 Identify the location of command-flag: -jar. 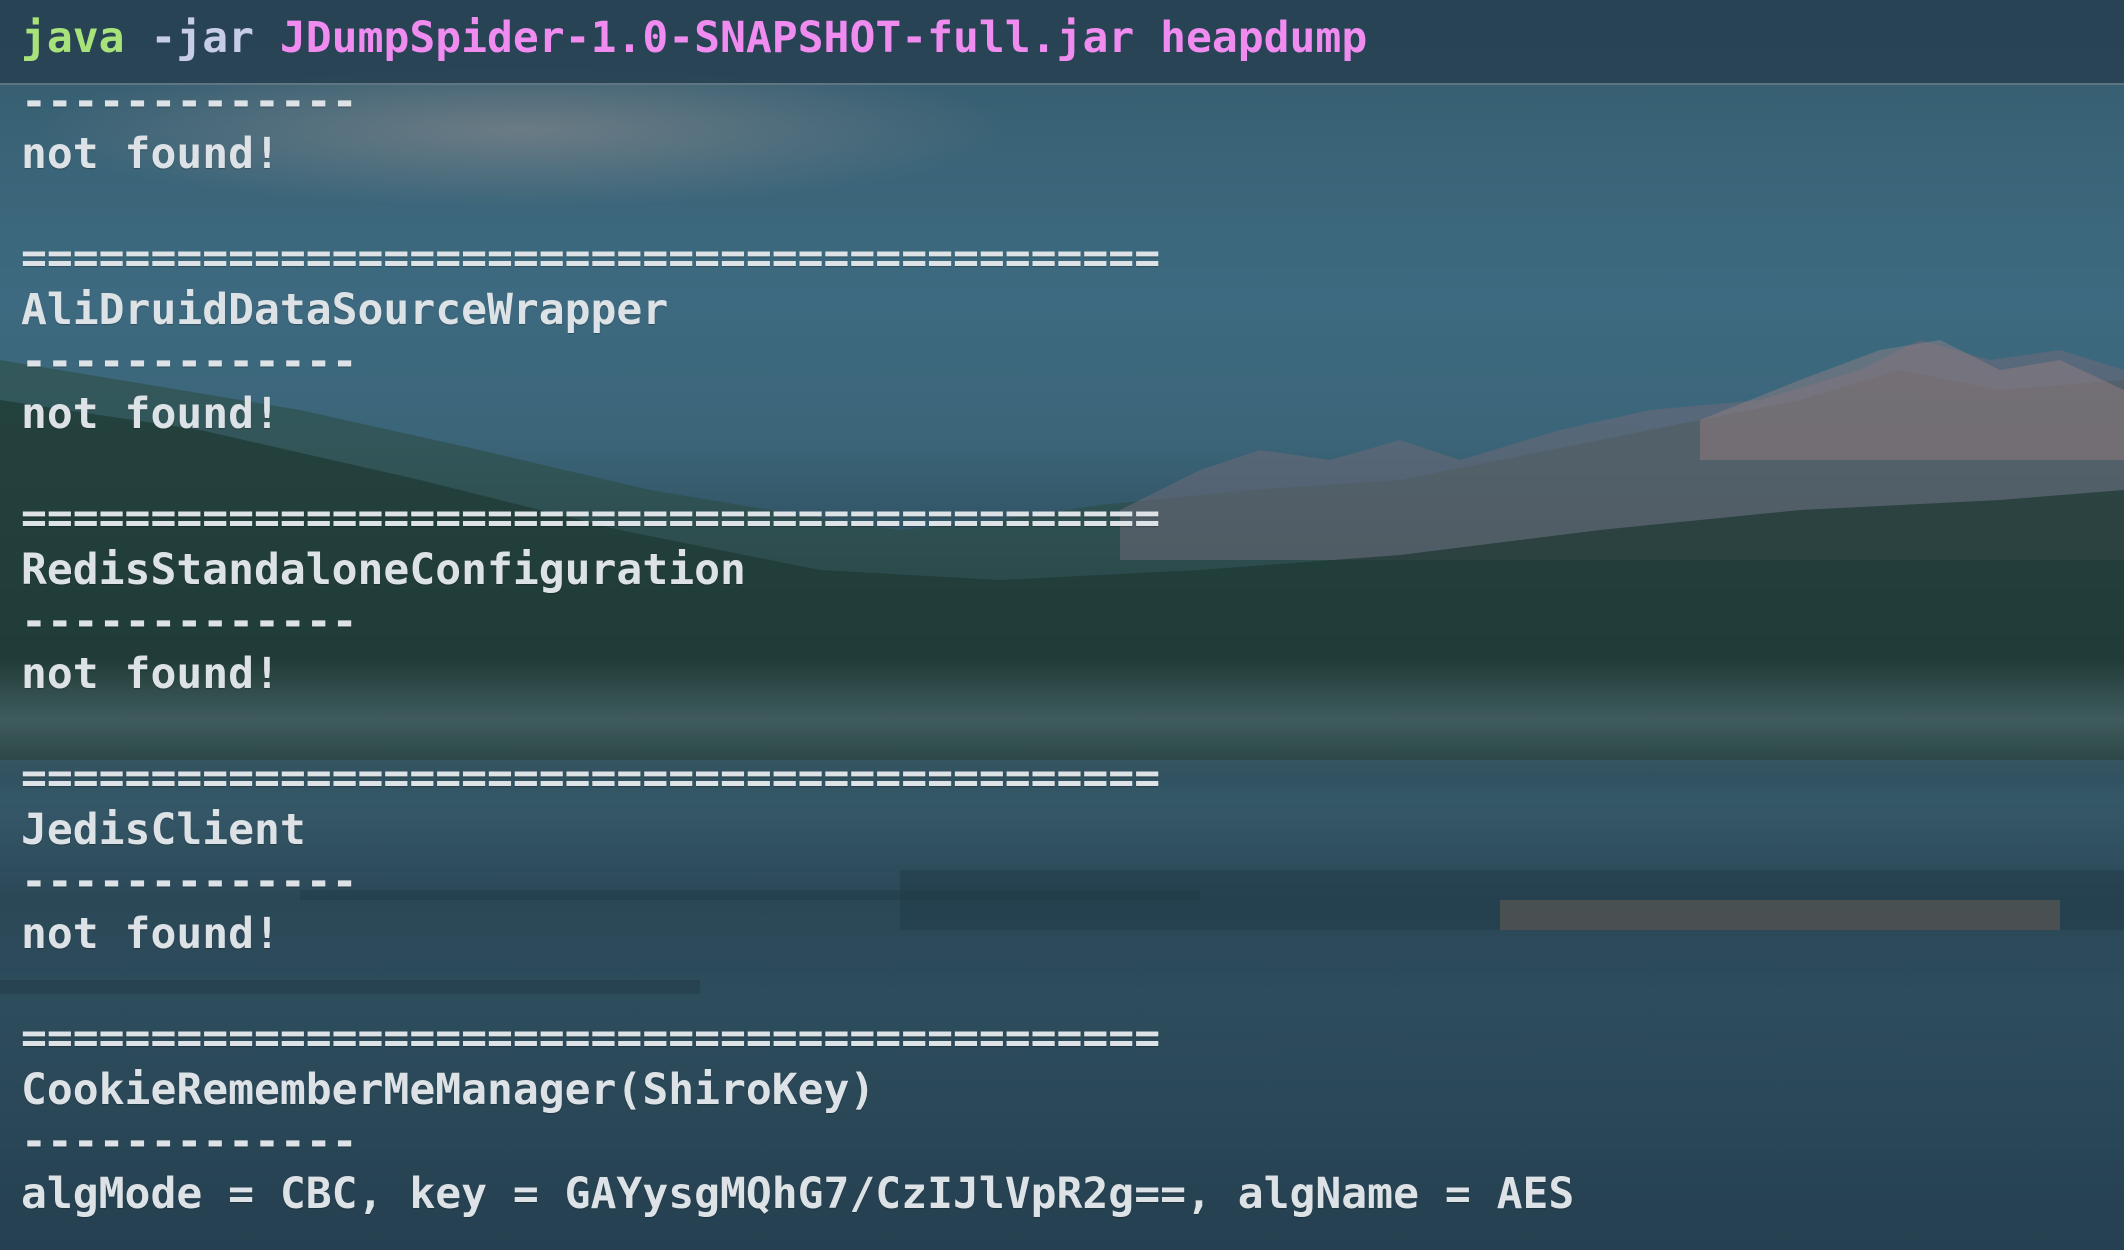
(202, 38).